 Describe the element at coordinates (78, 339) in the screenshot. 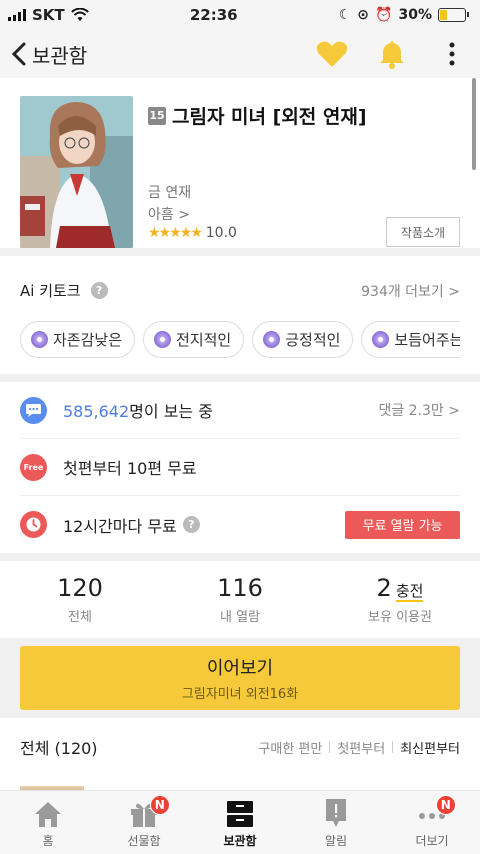

I see `keytalk-chip: 자존감낮은` at that location.